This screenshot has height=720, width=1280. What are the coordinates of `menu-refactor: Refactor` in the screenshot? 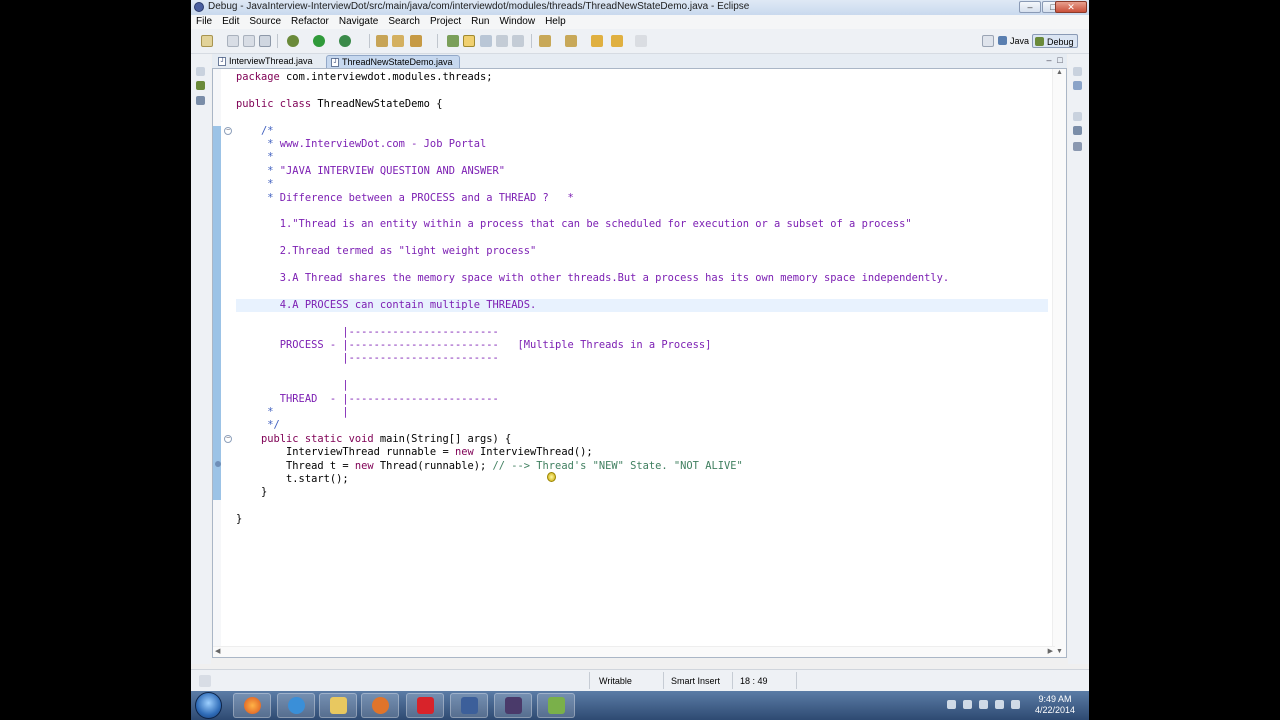 It's located at (310, 22).